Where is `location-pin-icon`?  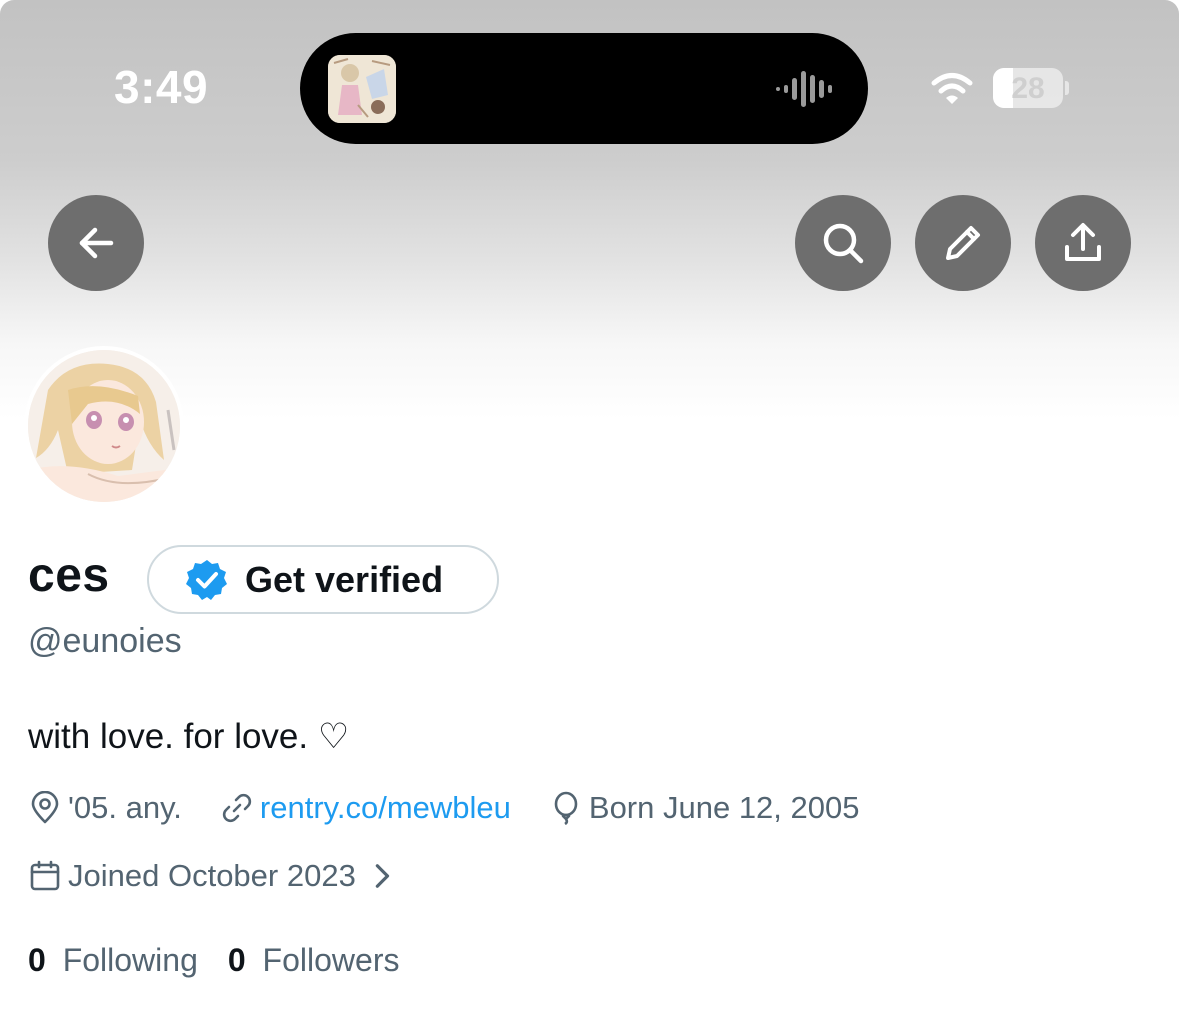 location-pin-icon is located at coordinates (45, 807).